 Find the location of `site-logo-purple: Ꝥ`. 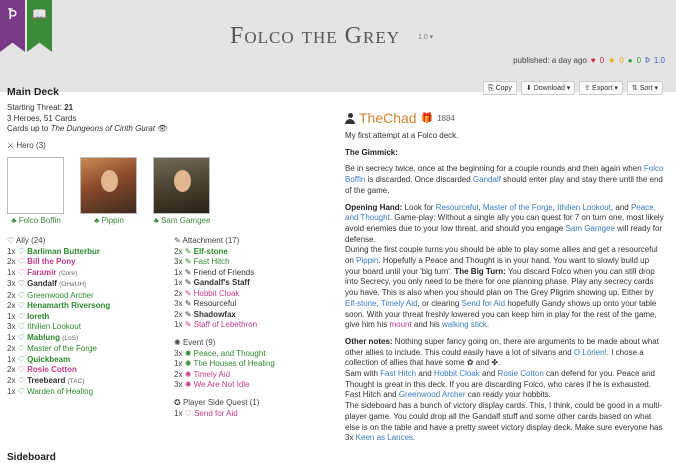

site-logo-purple: Ꝥ is located at coordinates (12, 26).